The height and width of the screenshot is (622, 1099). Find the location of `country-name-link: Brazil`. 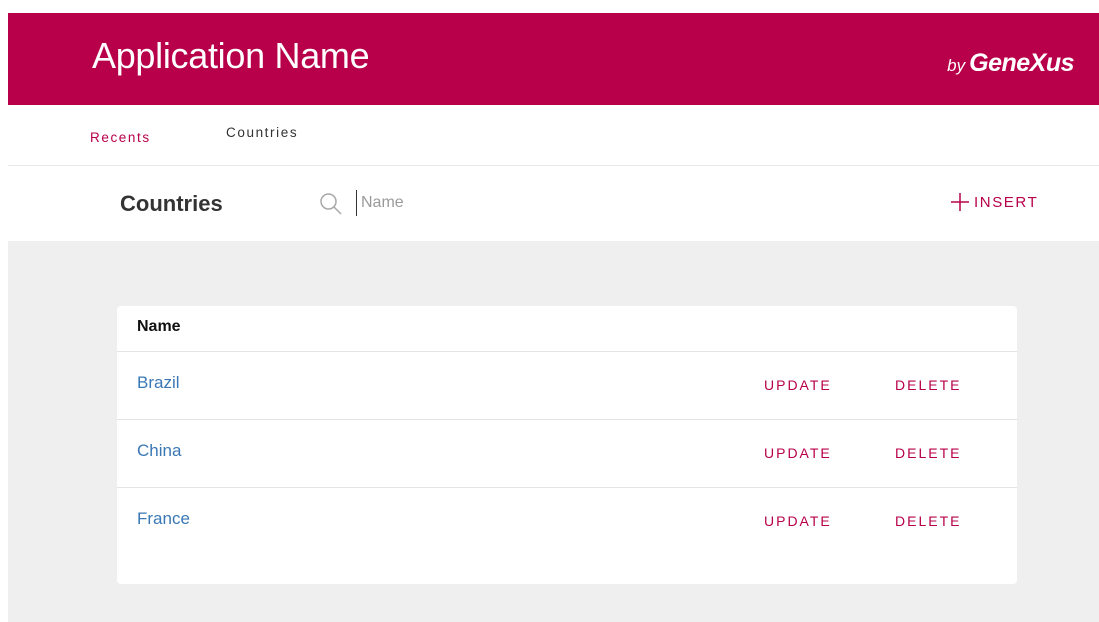

country-name-link: Brazil is located at coordinates (158, 383).